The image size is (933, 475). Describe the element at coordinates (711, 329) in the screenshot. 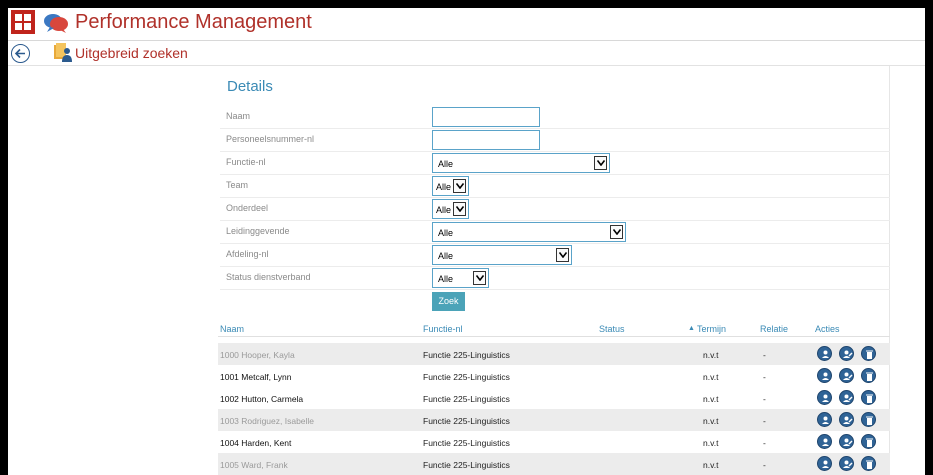

I see `column-header-termijn: Termijn` at that location.